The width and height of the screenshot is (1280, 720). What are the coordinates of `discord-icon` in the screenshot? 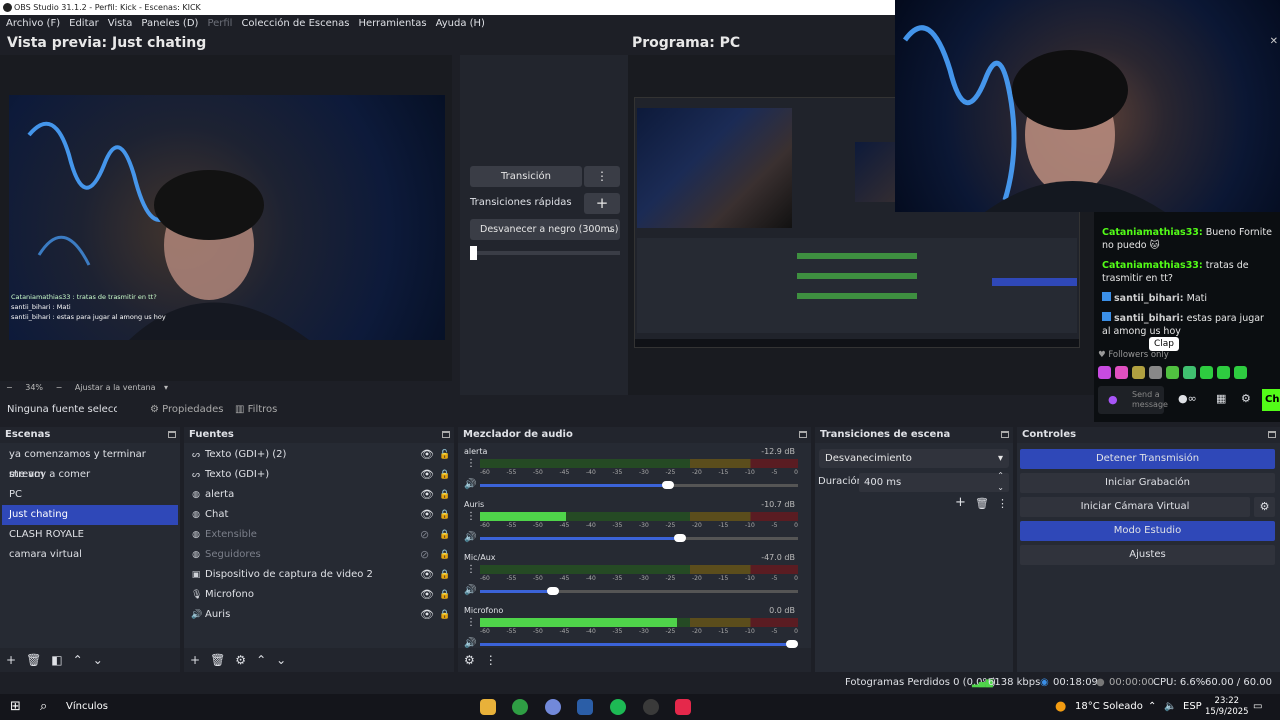 It's located at (553, 707).